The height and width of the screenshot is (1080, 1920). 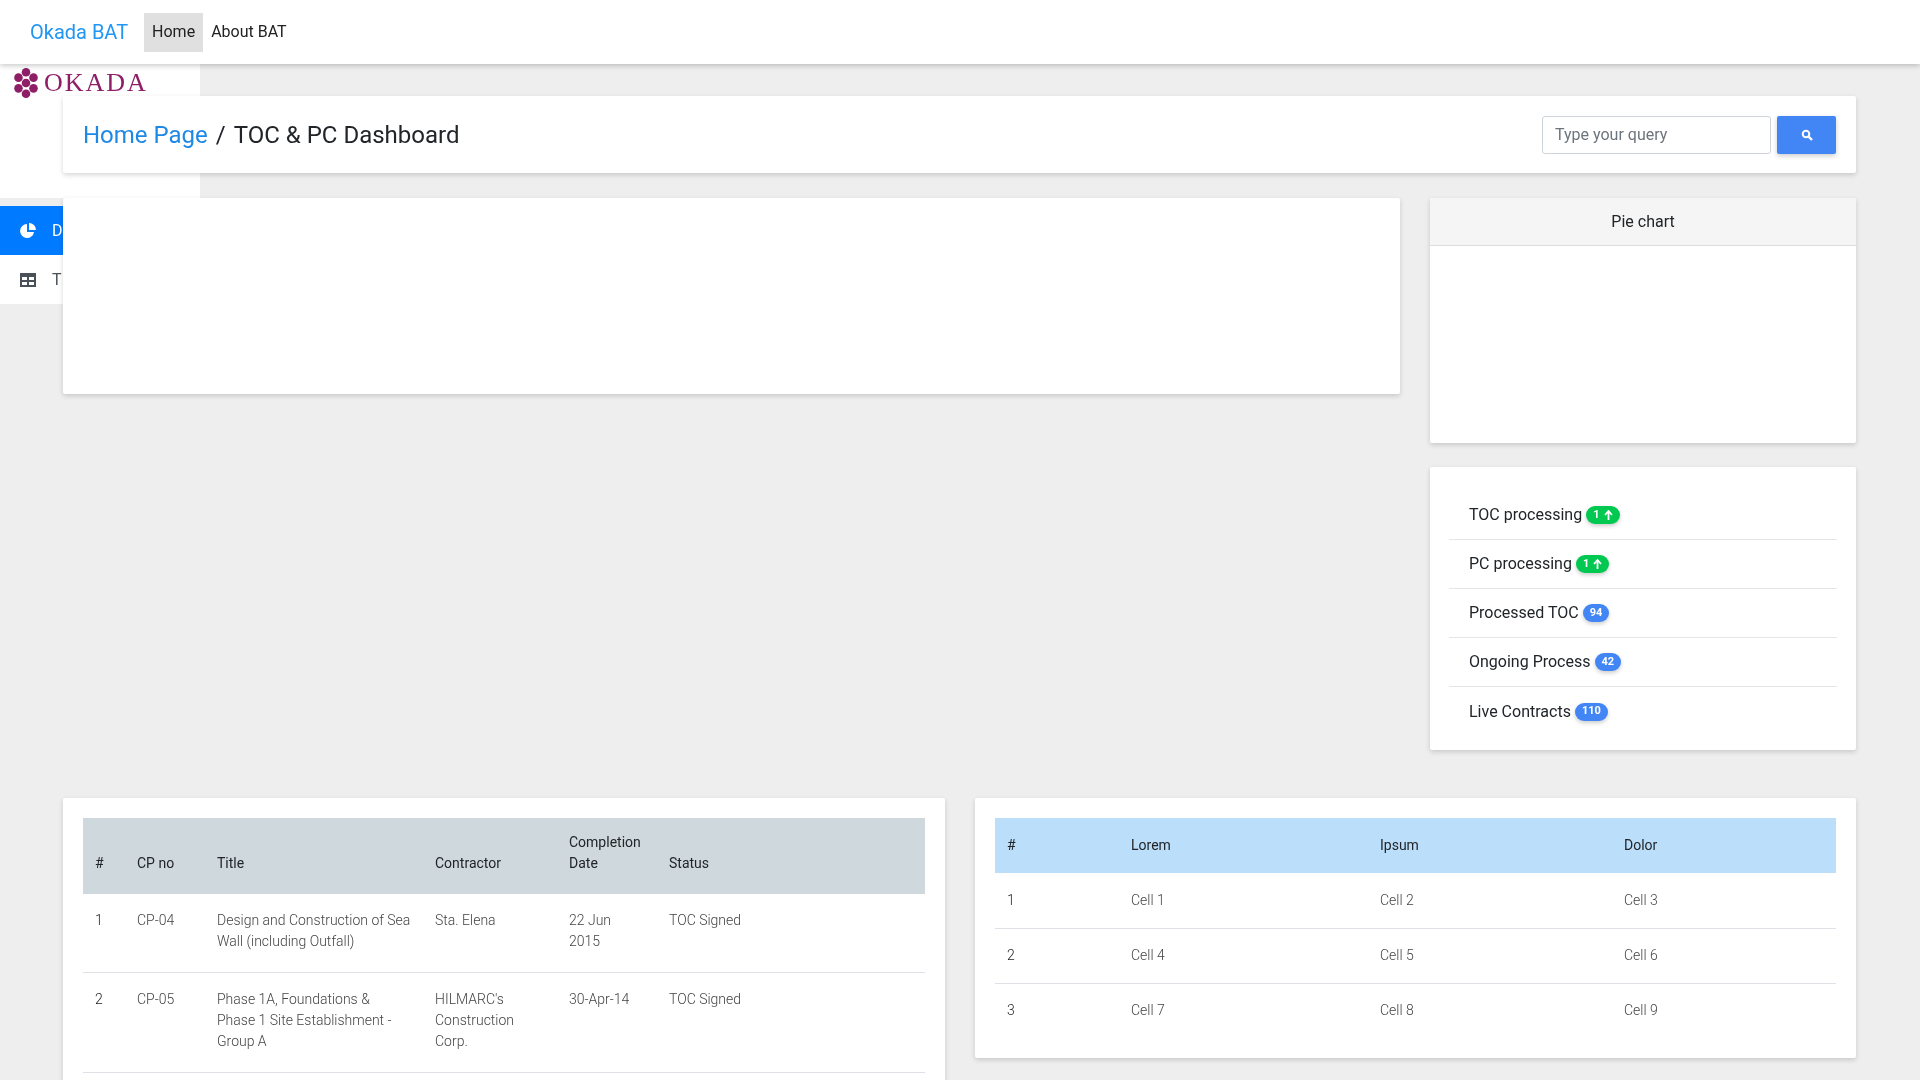 What do you see at coordinates (96, 83) in the screenshot?
I see `logo-text: OKADA` at bounding box center [96, 83].